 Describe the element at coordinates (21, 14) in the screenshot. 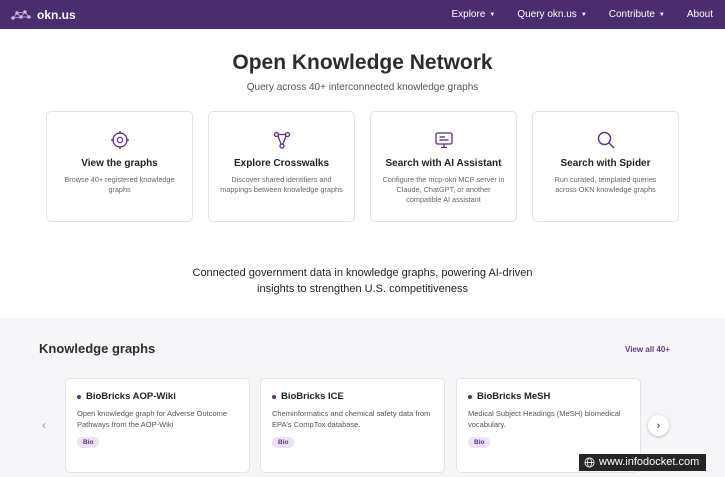

I see `network-logo-icon` at that location.